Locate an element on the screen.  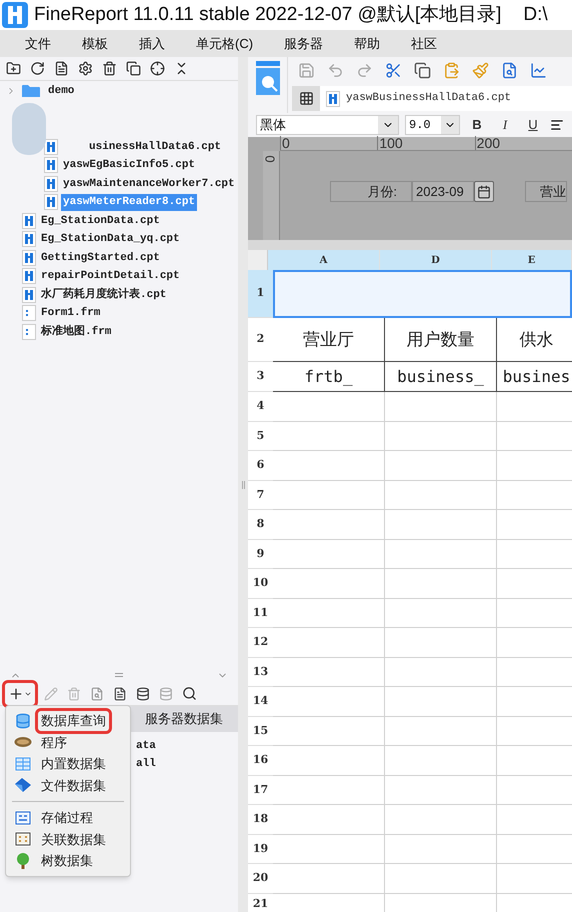
splitter-handle-icon is located at coordinates (243, 484).